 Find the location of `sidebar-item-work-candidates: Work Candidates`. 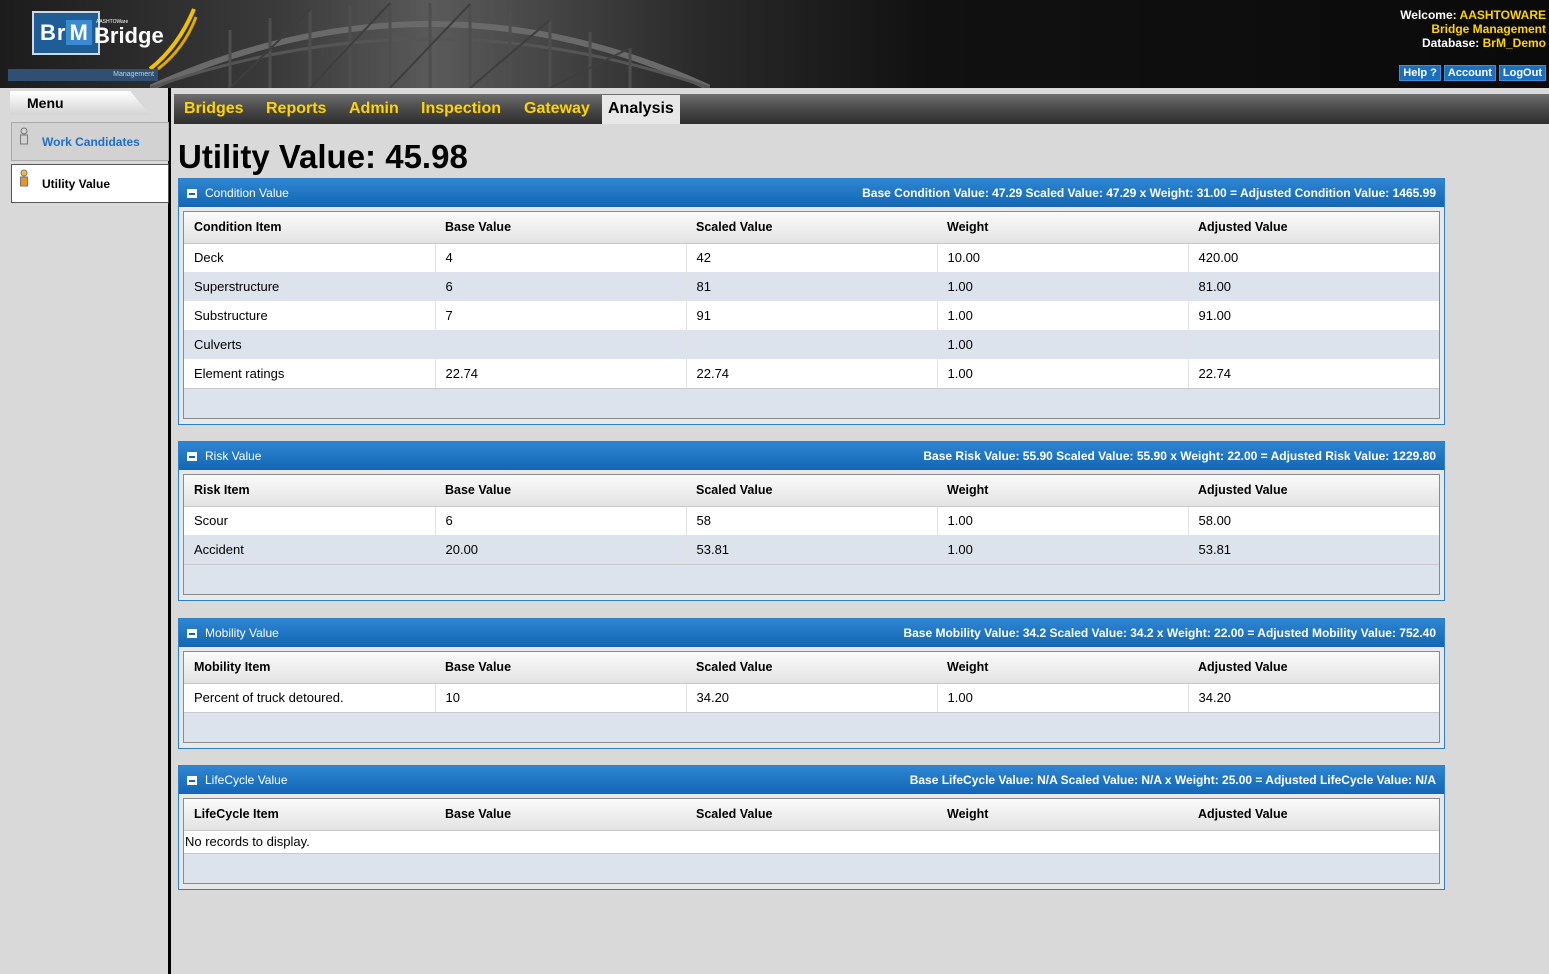

sidebar-item-work-candidates: Work Candidates is located at coordinates (90, 141).